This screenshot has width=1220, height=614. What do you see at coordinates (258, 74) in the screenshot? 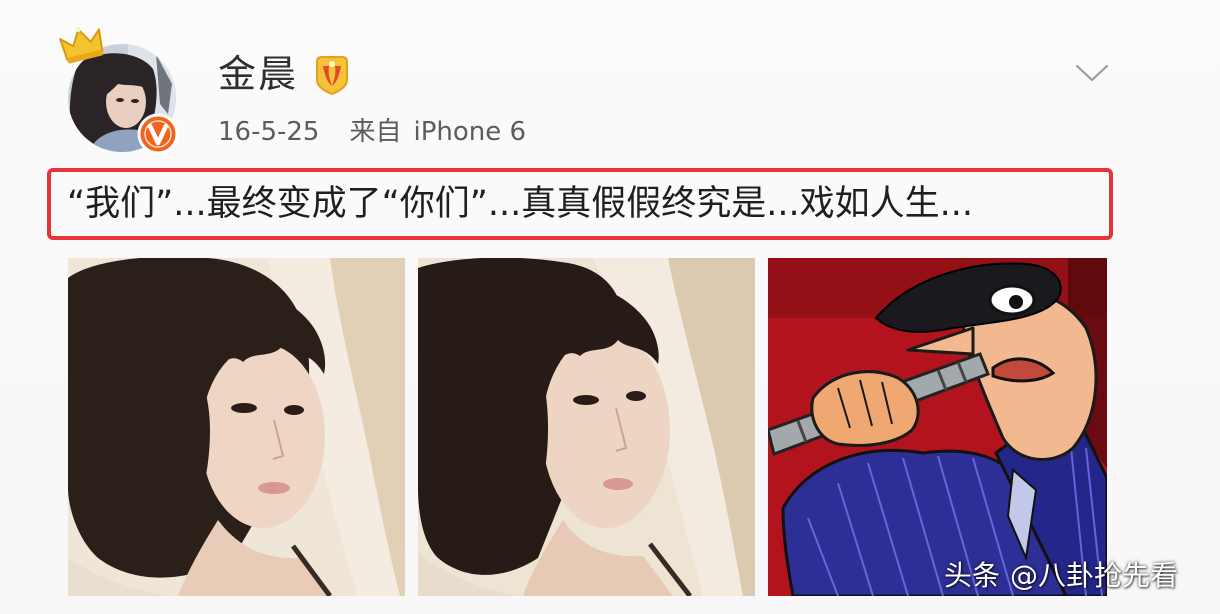
I see `author-name: 金晨` at bounding box center [258, 74].